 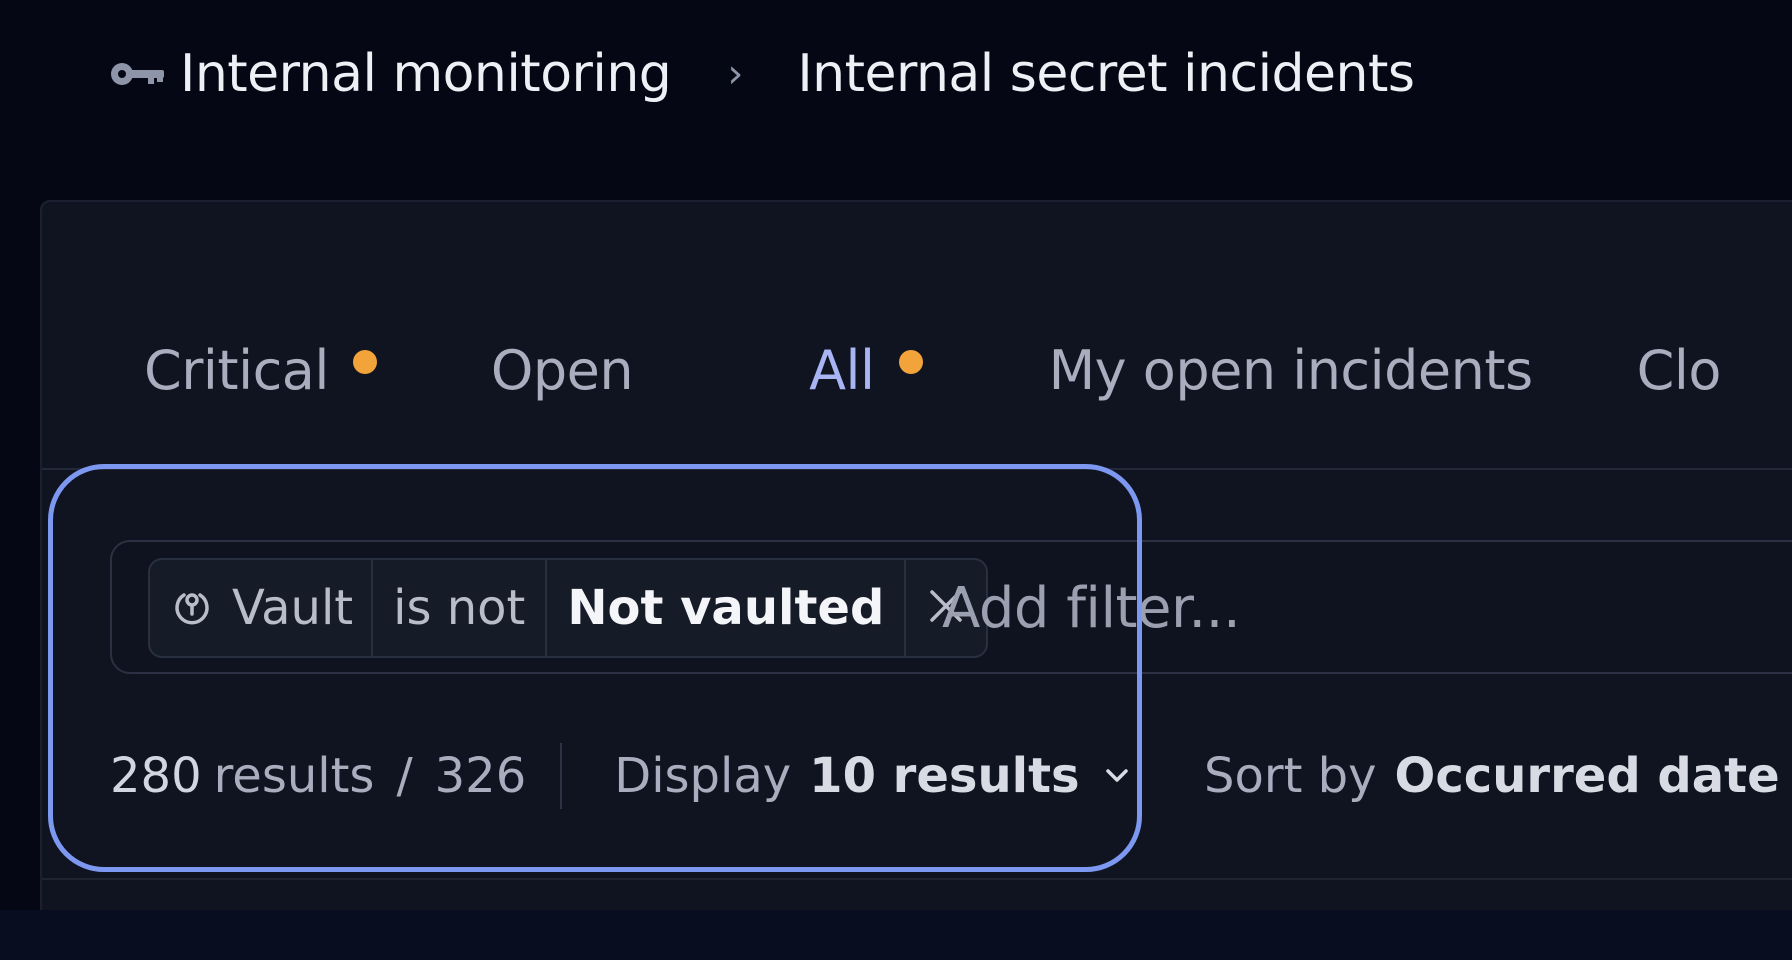 I want to click on tab-open: Open, so click(x=562, y=370).